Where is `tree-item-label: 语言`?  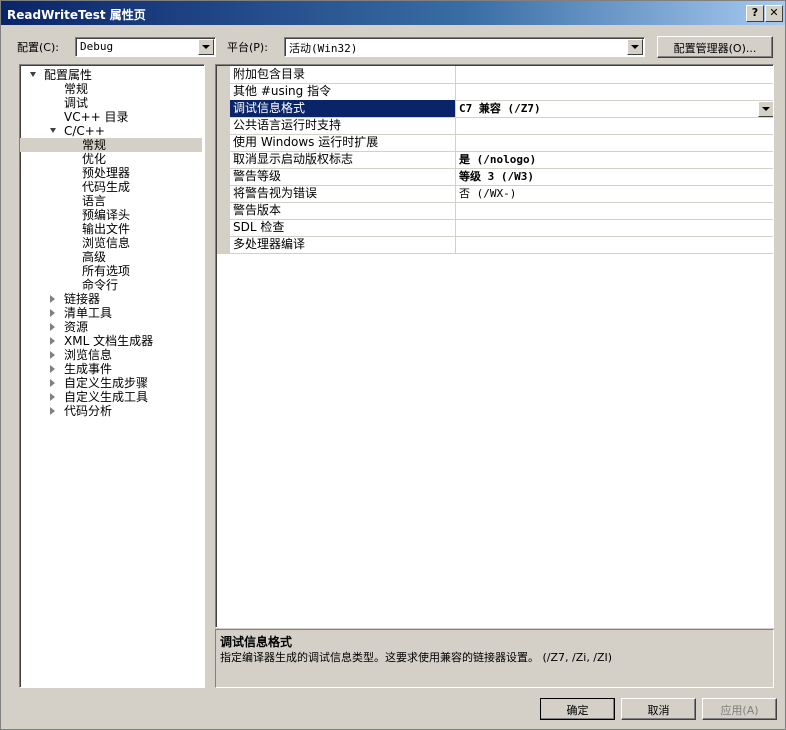 tree-item-label: 语言 is located at coordinates (94, 201).